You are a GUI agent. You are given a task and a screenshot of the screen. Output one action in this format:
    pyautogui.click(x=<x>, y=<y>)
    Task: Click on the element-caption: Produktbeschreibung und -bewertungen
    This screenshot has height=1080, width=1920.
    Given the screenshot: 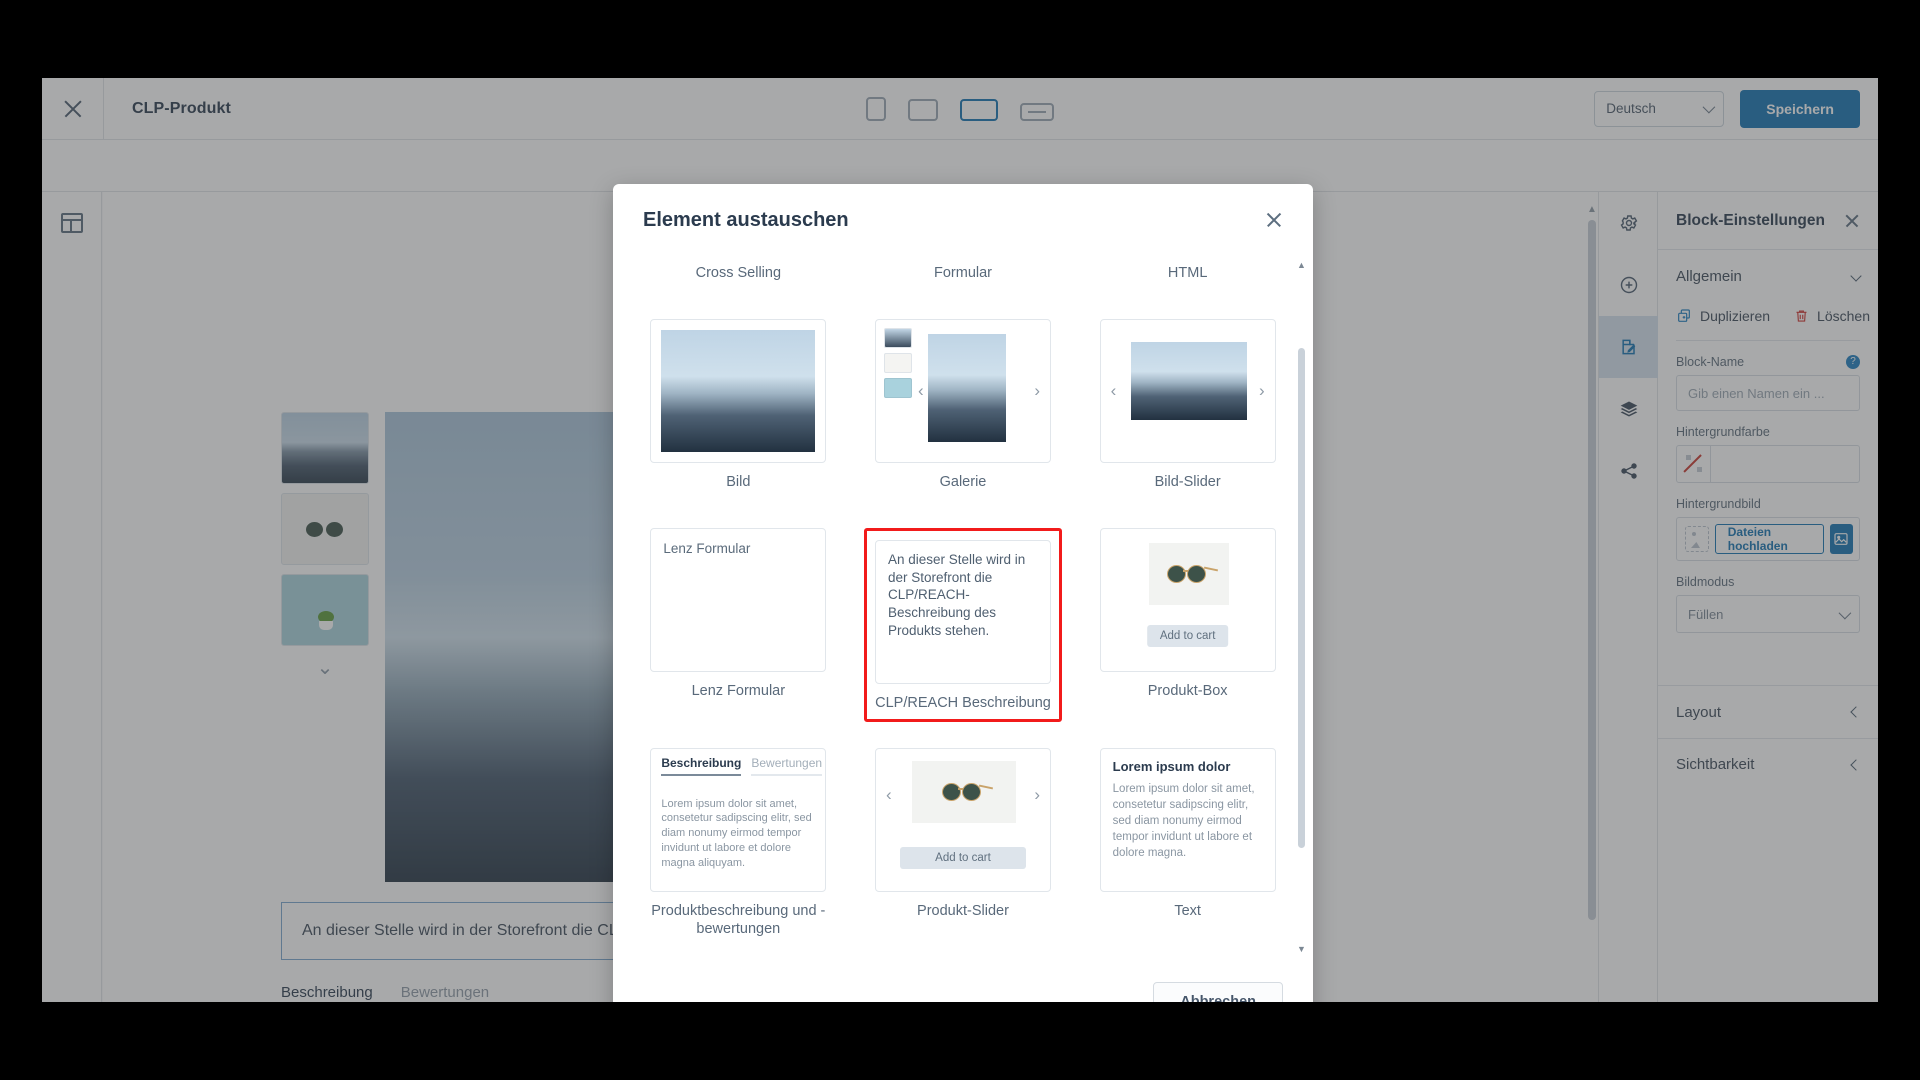 What is the action you would take?
    pyautogui.click(x=738, y=920)
    